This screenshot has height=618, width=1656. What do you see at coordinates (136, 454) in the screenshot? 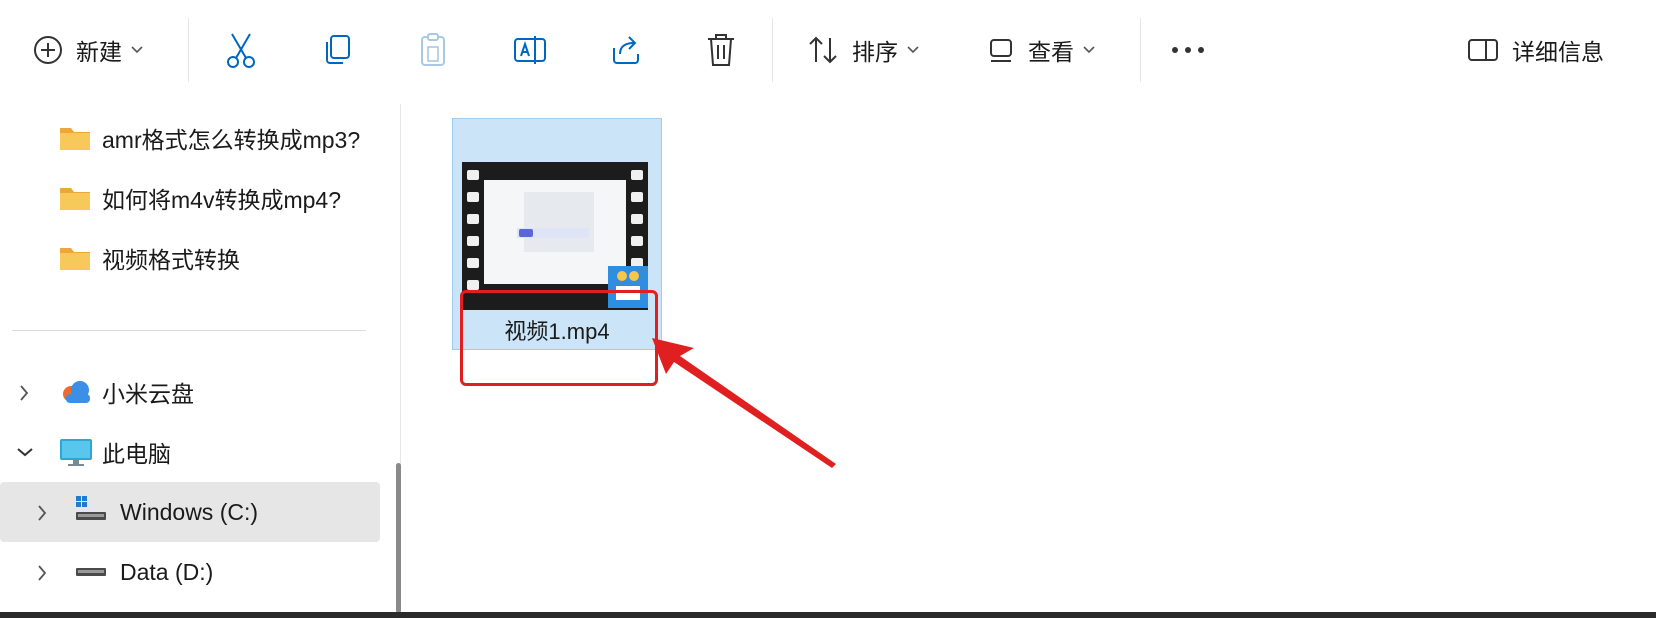
I see `sidebar-item-label: 此电脑` at bounding box center [136, 454].